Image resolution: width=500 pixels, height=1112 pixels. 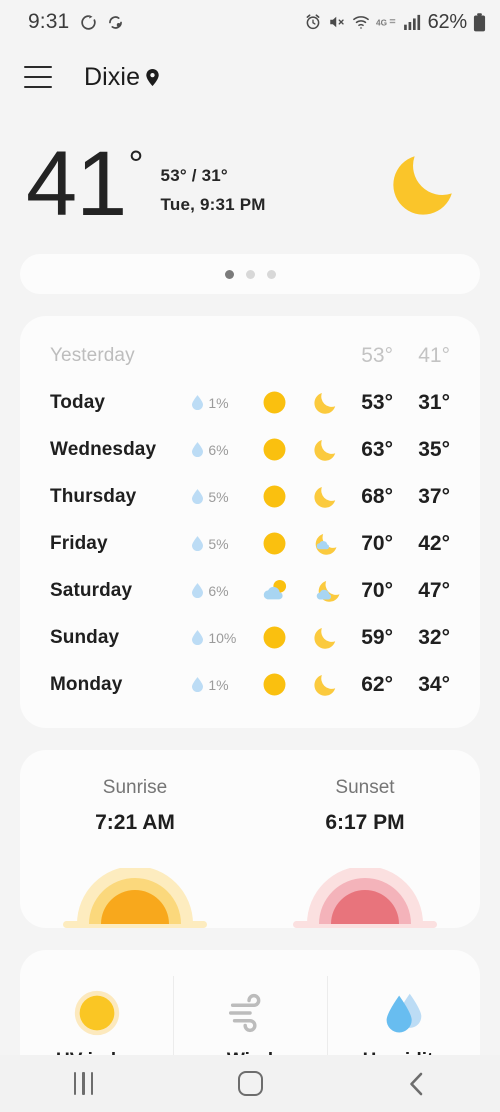 I want to click on alarm-icon, so click(x=313, y=22).